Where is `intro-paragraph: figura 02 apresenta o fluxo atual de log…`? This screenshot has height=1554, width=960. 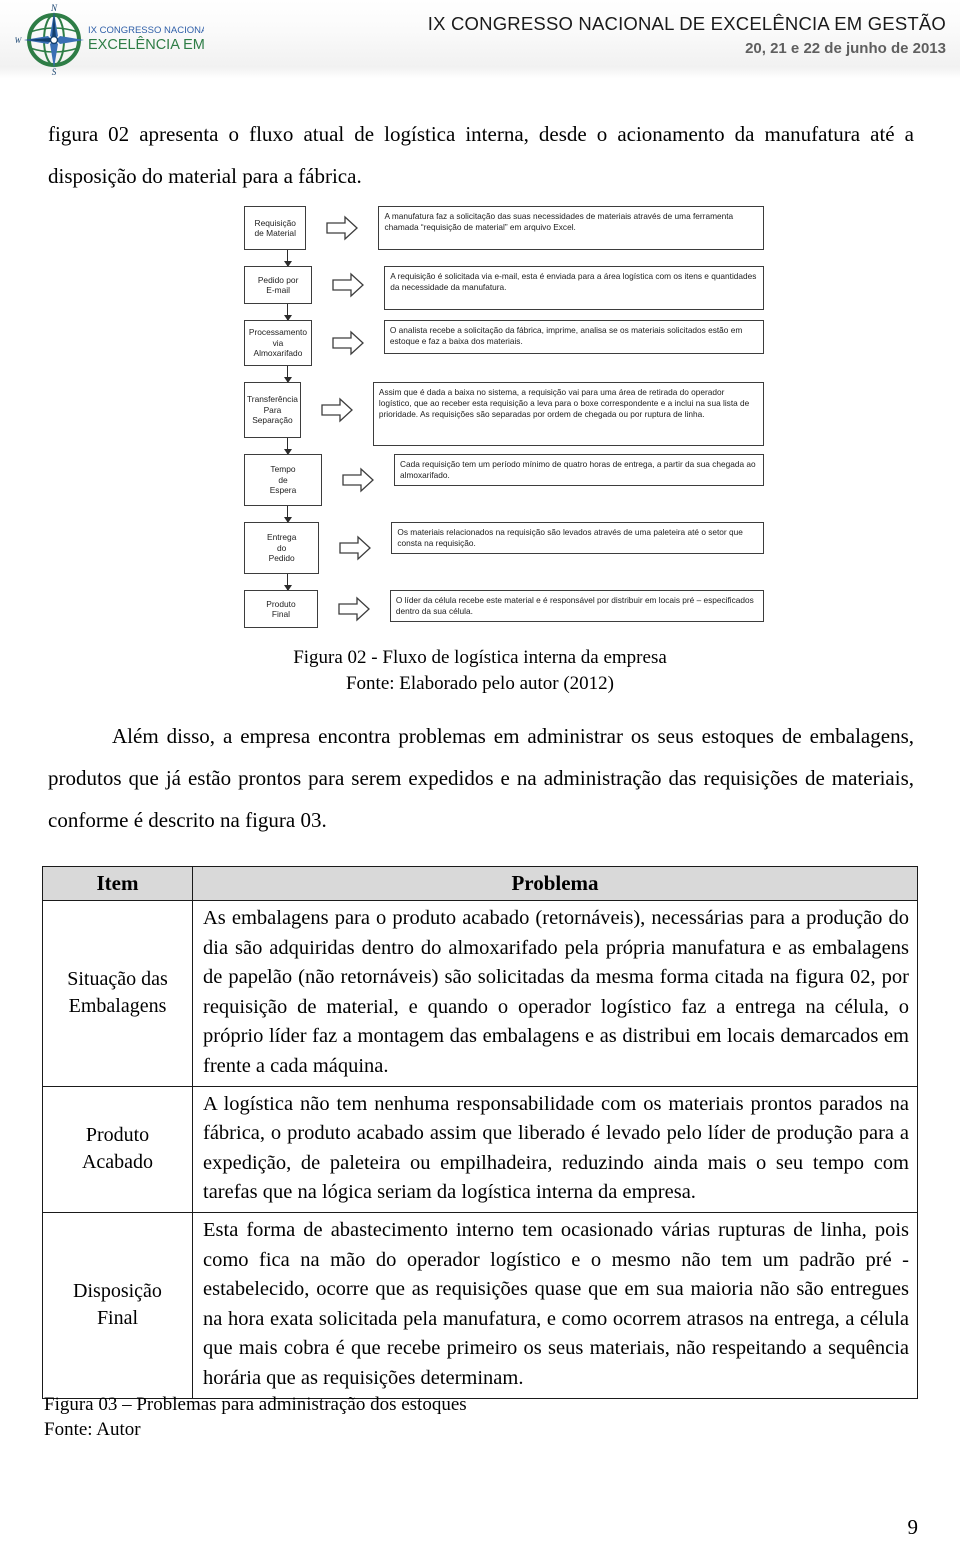 intro-paragraph: figura 02 apresenta o fluxo atual de log… is located at coordinates (481, 155).